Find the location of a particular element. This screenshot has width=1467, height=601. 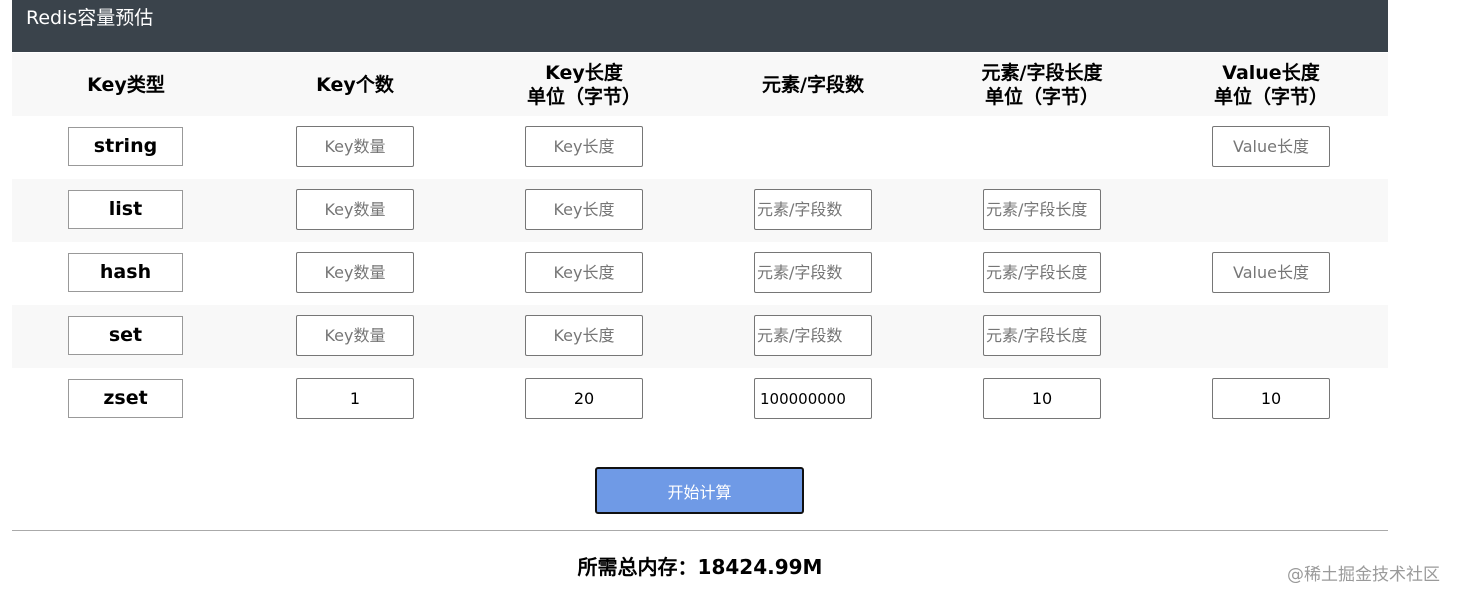

string-key-count-input is located at coordinates (355, 146).